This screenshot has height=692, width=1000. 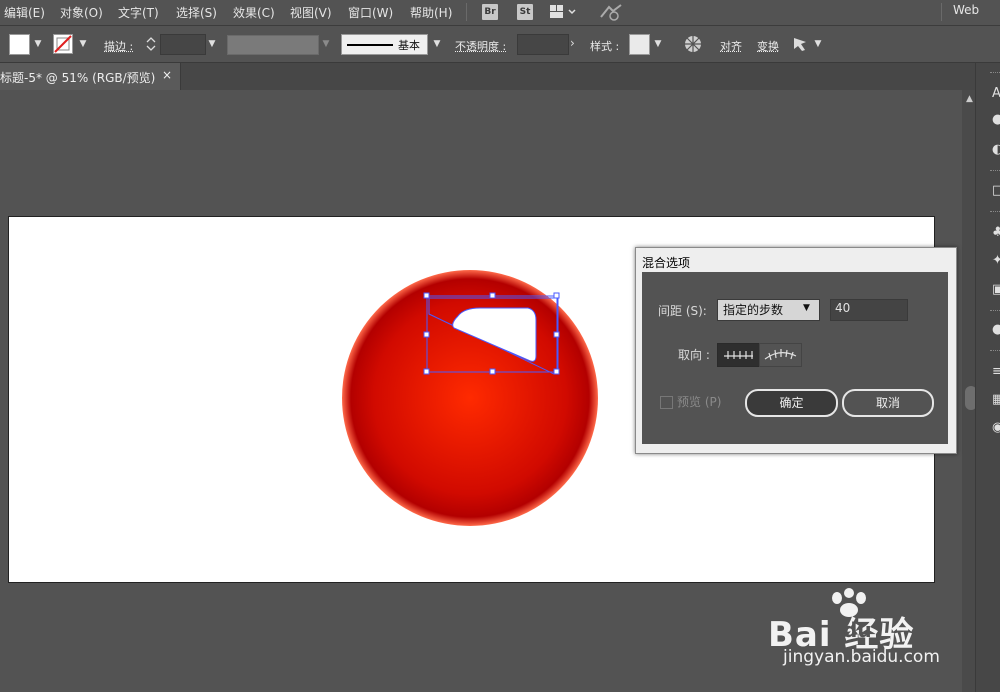 I want to click on opacity-input, so click(x=543, y=44).